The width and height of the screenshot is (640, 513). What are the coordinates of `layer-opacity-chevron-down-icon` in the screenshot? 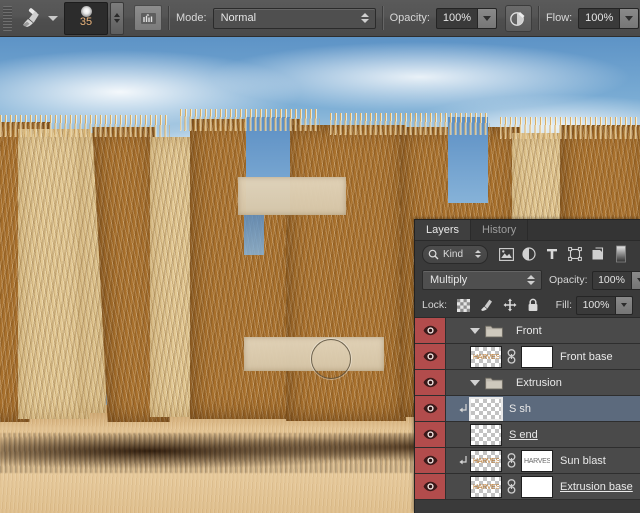 It's located at (635, 280).